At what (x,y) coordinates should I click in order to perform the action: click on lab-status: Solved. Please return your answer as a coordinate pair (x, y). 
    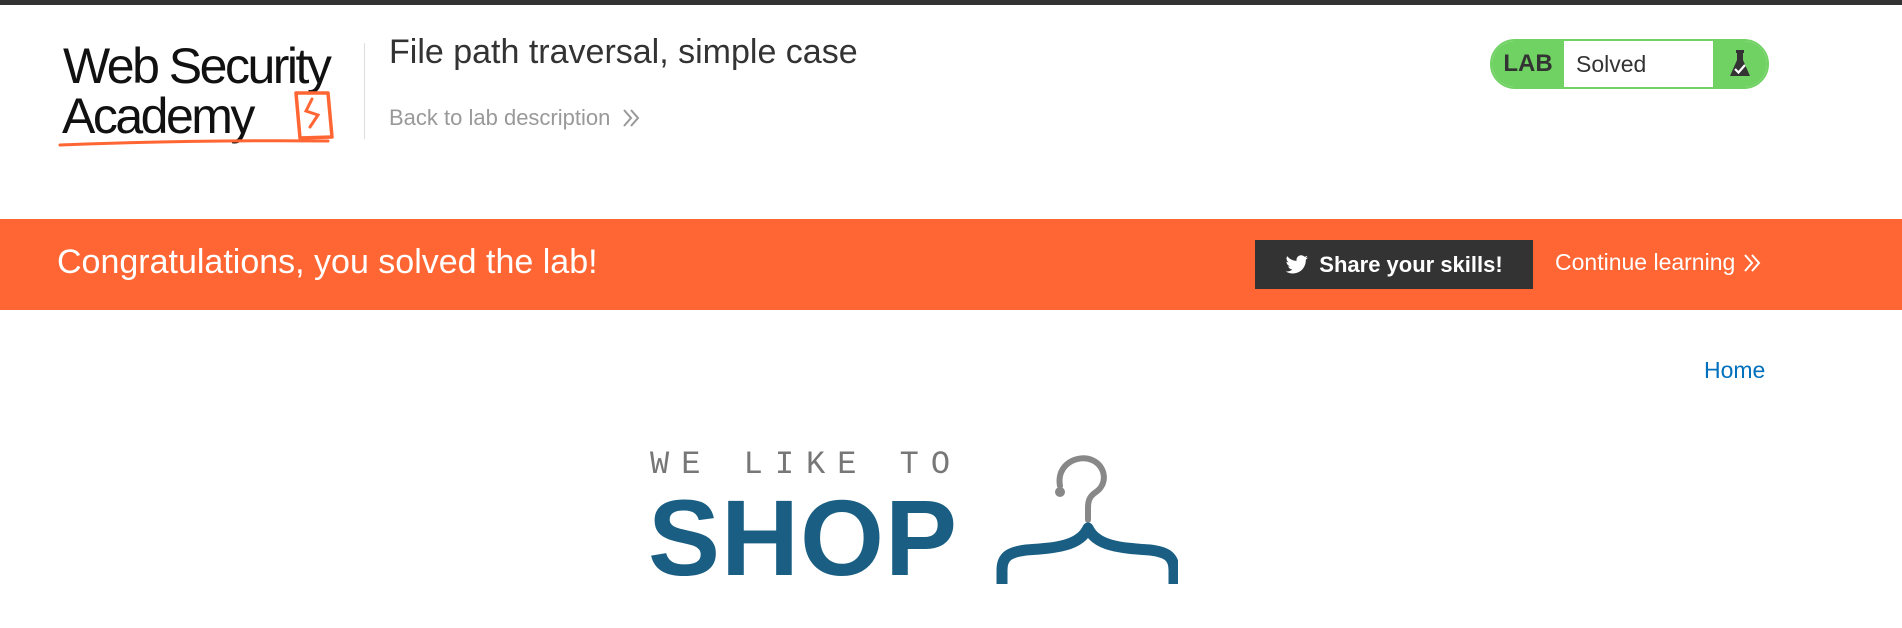
    Looking at the image, I should click on (1611, 63).